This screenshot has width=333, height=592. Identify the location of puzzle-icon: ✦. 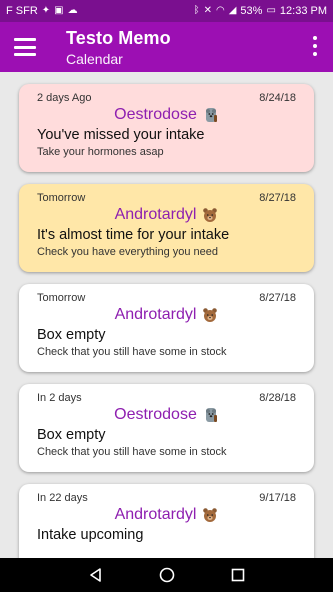
(46, 10).